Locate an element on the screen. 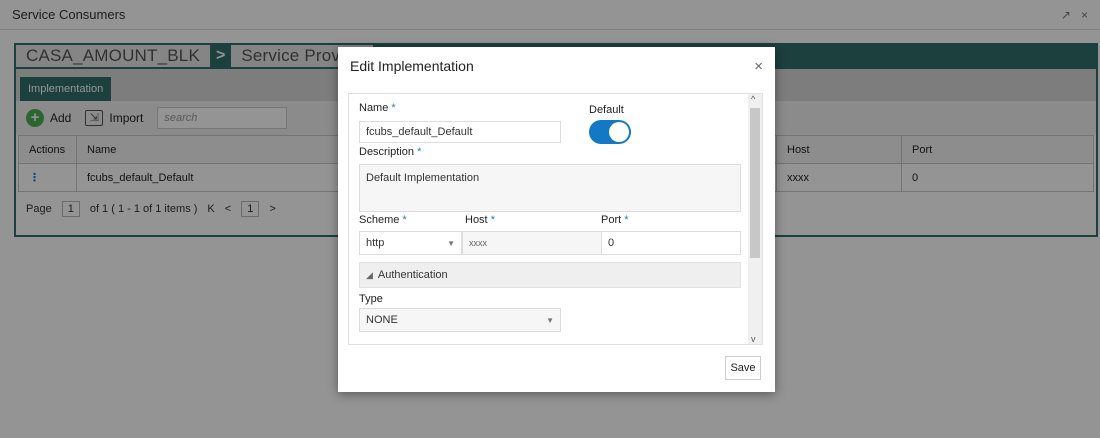 This screenshot has width=1100, height=438. close-icon: × is located at coordinates (758, 66).